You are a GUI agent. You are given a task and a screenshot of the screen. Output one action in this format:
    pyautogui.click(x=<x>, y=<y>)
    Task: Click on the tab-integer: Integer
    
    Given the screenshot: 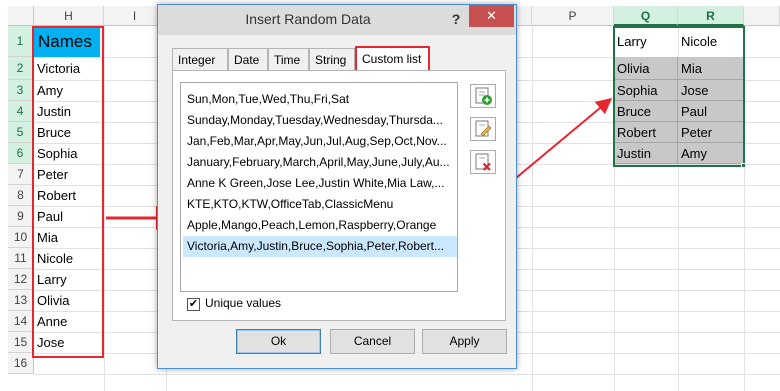 What is the action you would take?
    pyautogui.click(x=200, y=59)
    